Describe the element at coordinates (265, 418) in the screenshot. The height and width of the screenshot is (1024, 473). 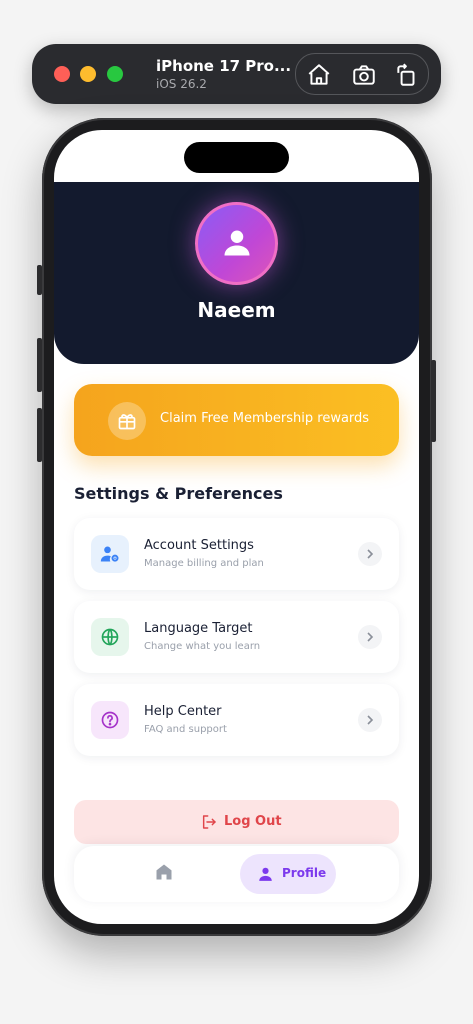
I see `claim-rewards-label: Claim Free Membership rewards` at that location.